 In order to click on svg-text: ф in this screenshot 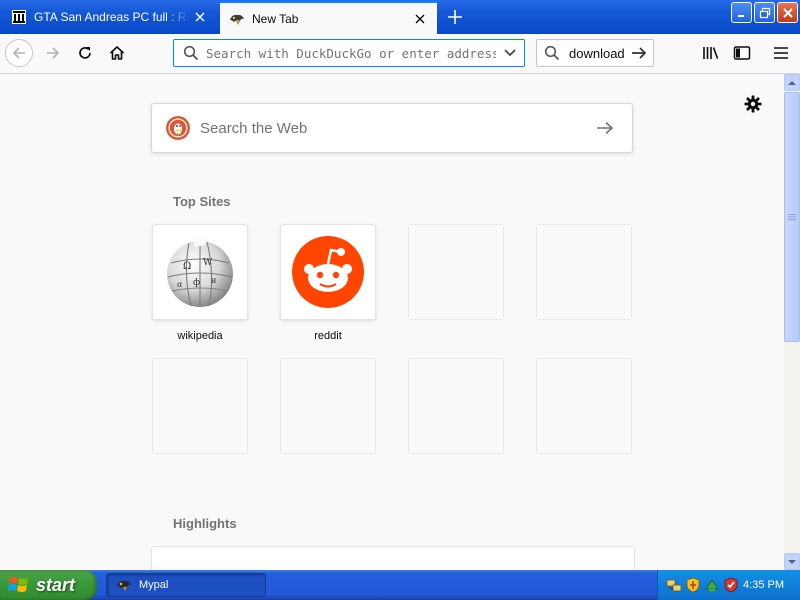, I will do `click(196, 283)`.